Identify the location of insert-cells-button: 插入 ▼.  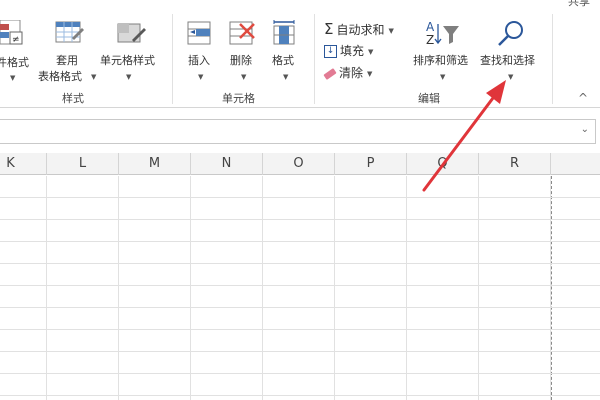
(200, 53).